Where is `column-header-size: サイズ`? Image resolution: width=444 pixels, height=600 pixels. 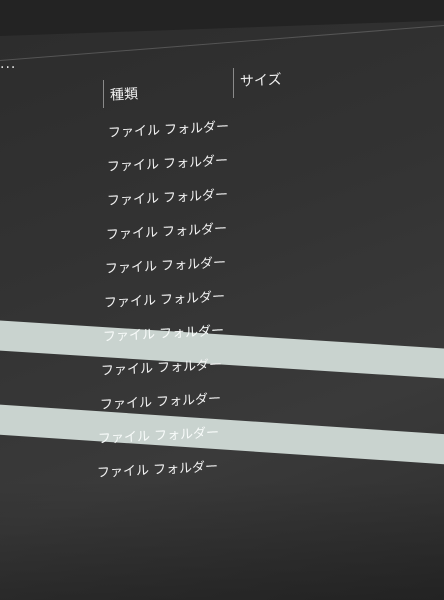 column-header-size: サイズ is located at coordinates (261, 80).